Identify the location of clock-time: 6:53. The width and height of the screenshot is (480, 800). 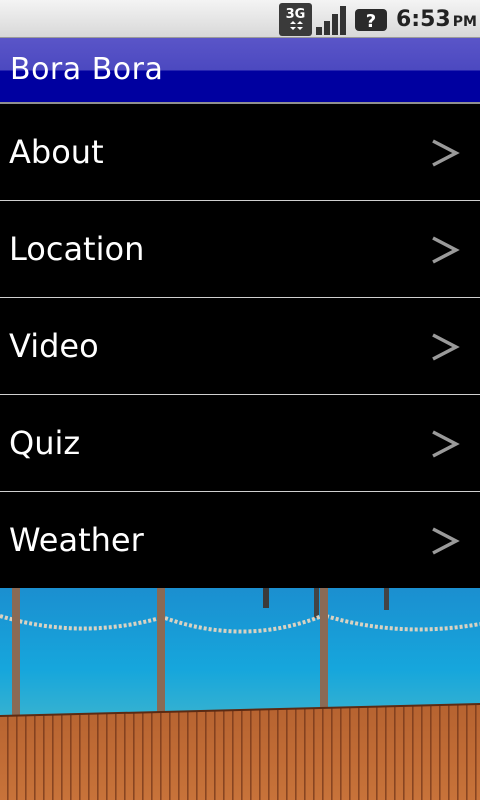
(423, 19).